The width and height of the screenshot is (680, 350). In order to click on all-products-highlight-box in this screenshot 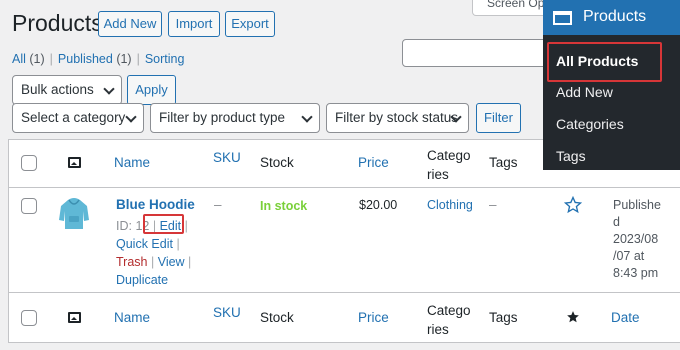, I will do `click(604, 62)`.